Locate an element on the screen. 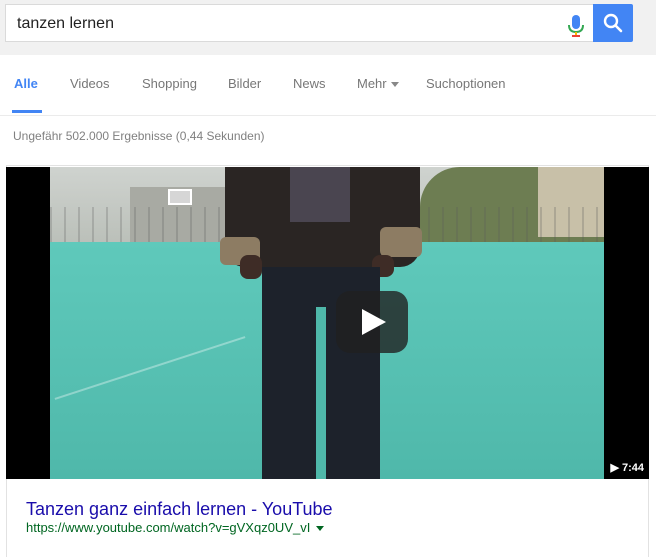 The height and width of the screenshot is (557, 656). search-icon is located at coordinates (613, 23).